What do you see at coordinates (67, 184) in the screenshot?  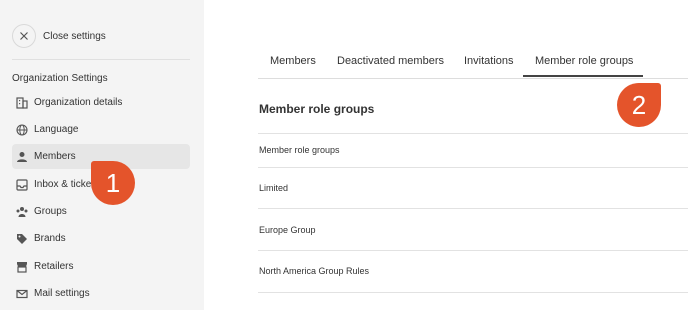 I see `sidebar-item-label: Inbox & tickets` at bounding box center [67, 184].